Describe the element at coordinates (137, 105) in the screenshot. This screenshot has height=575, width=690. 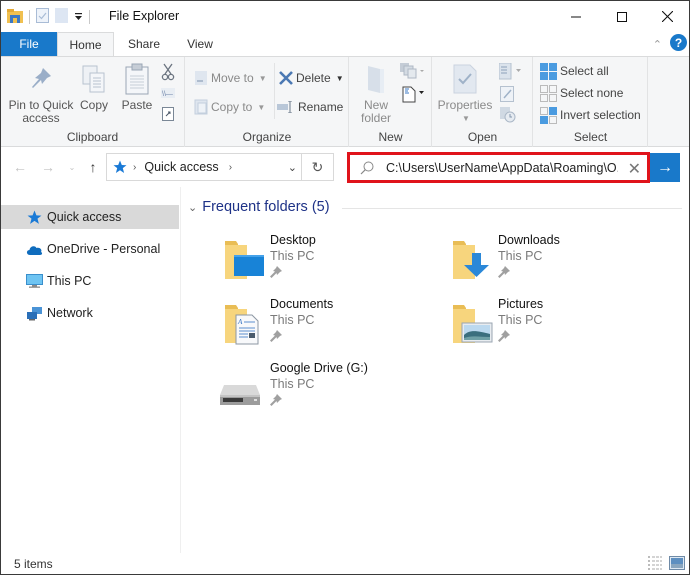
I see `paste-label: Paste` at that location.